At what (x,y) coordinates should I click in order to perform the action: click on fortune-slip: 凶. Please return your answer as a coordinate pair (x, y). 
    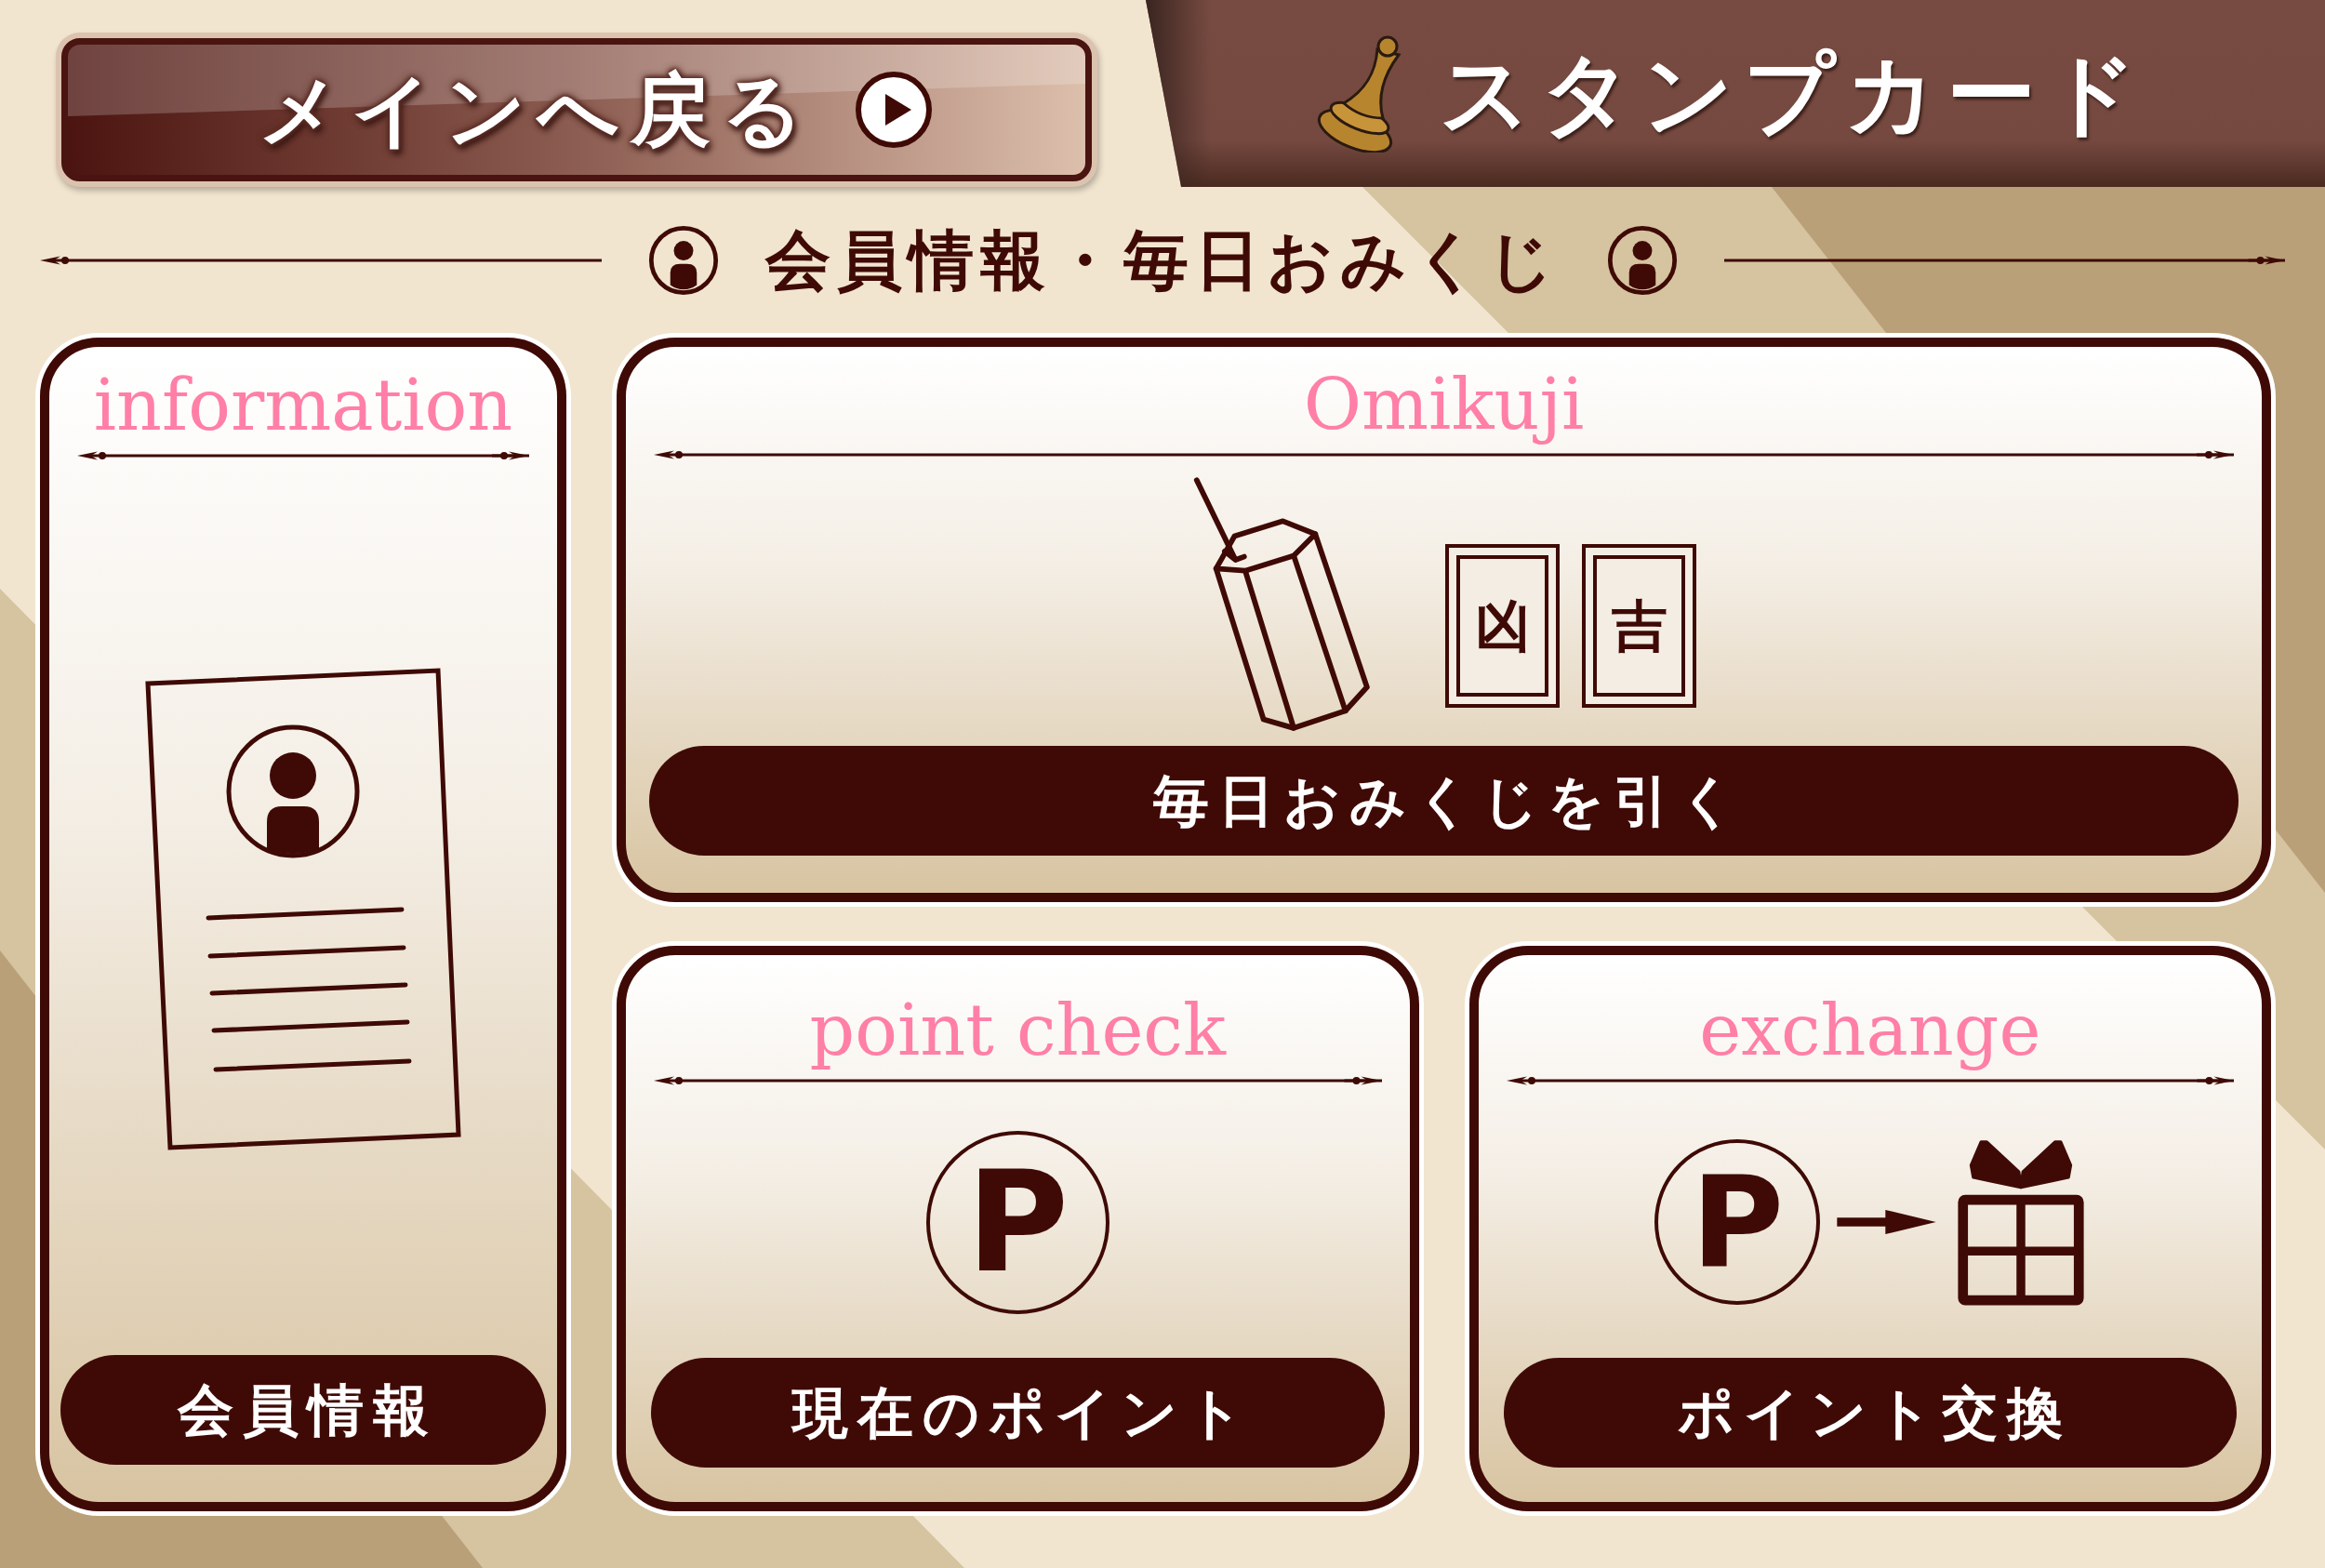
    Looking at the image, I should click on (1502, 625).